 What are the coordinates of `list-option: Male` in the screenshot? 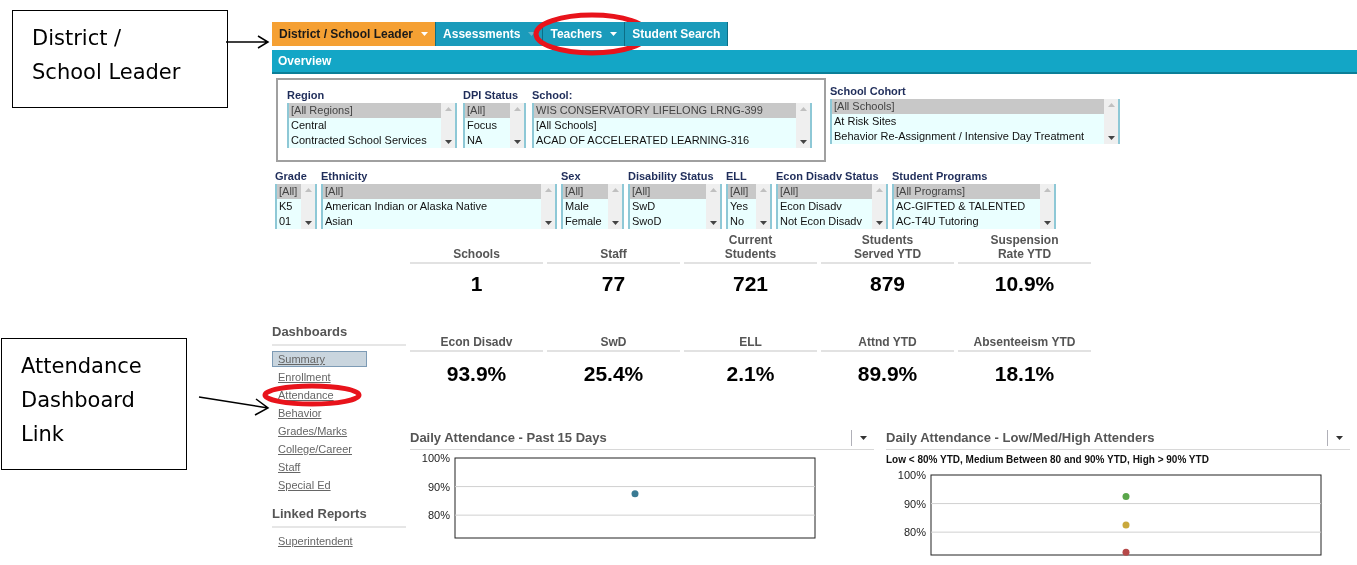 It's located at (585, 206).